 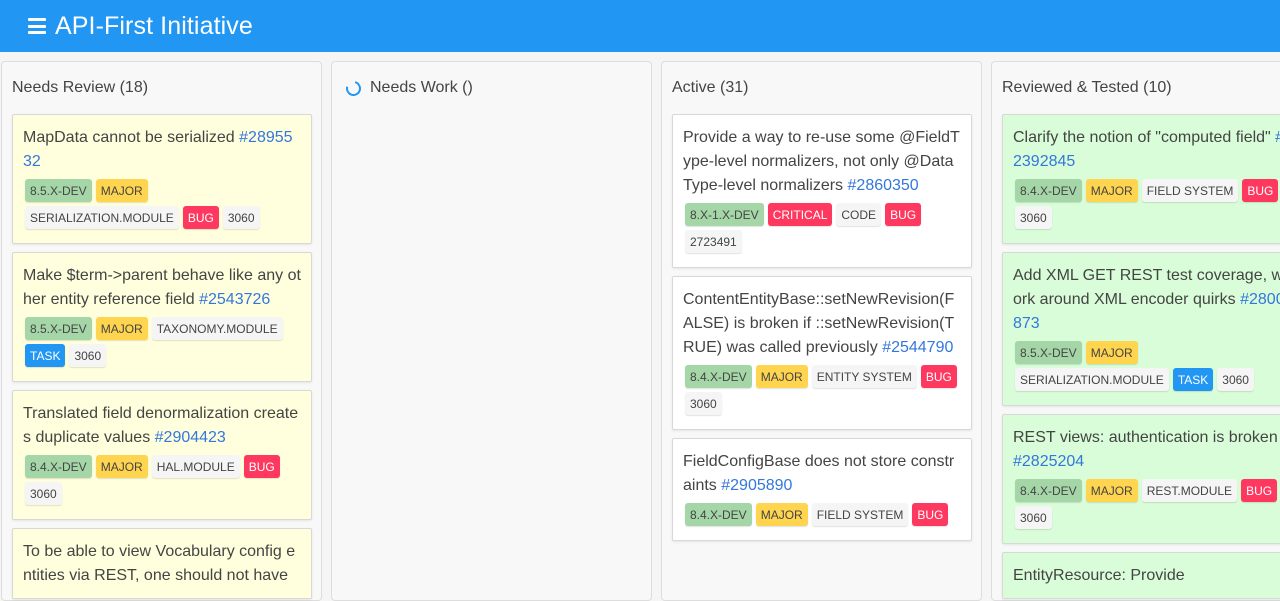 I want to click on column-header: Needs Review (18), so click(x=161, y=88).